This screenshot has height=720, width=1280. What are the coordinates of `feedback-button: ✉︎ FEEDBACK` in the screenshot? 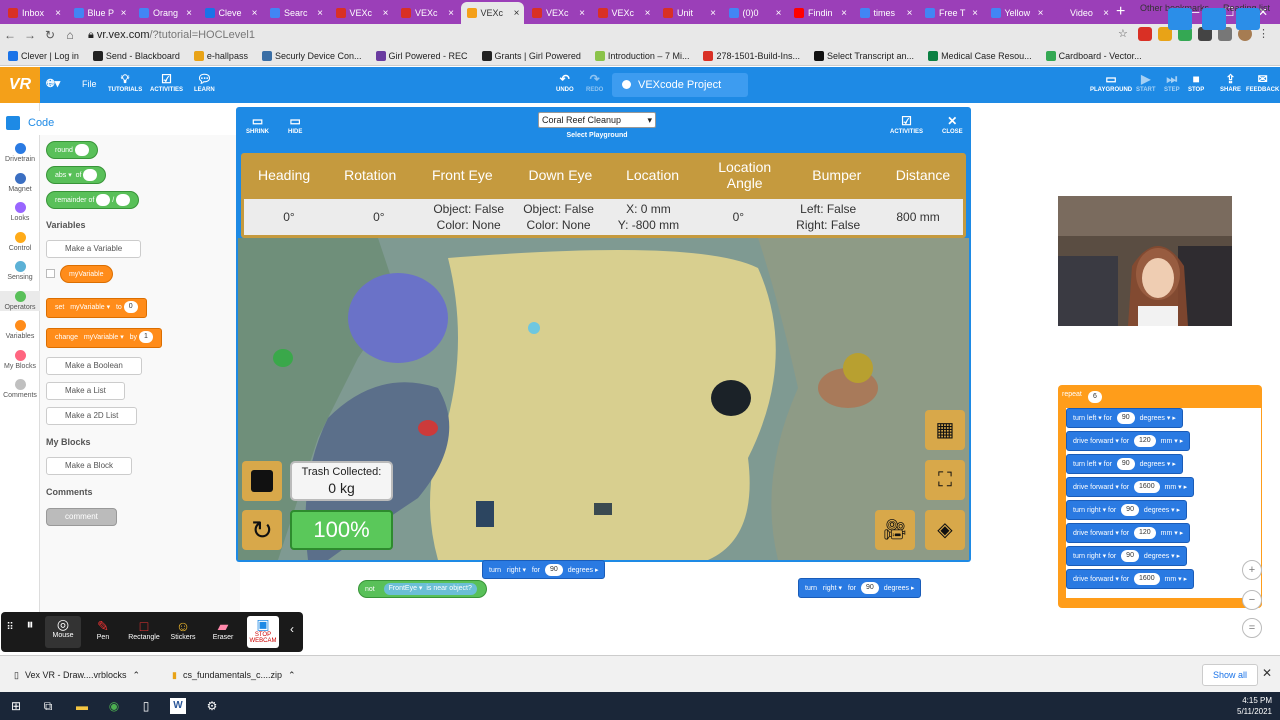 It's located at (1262, 82).